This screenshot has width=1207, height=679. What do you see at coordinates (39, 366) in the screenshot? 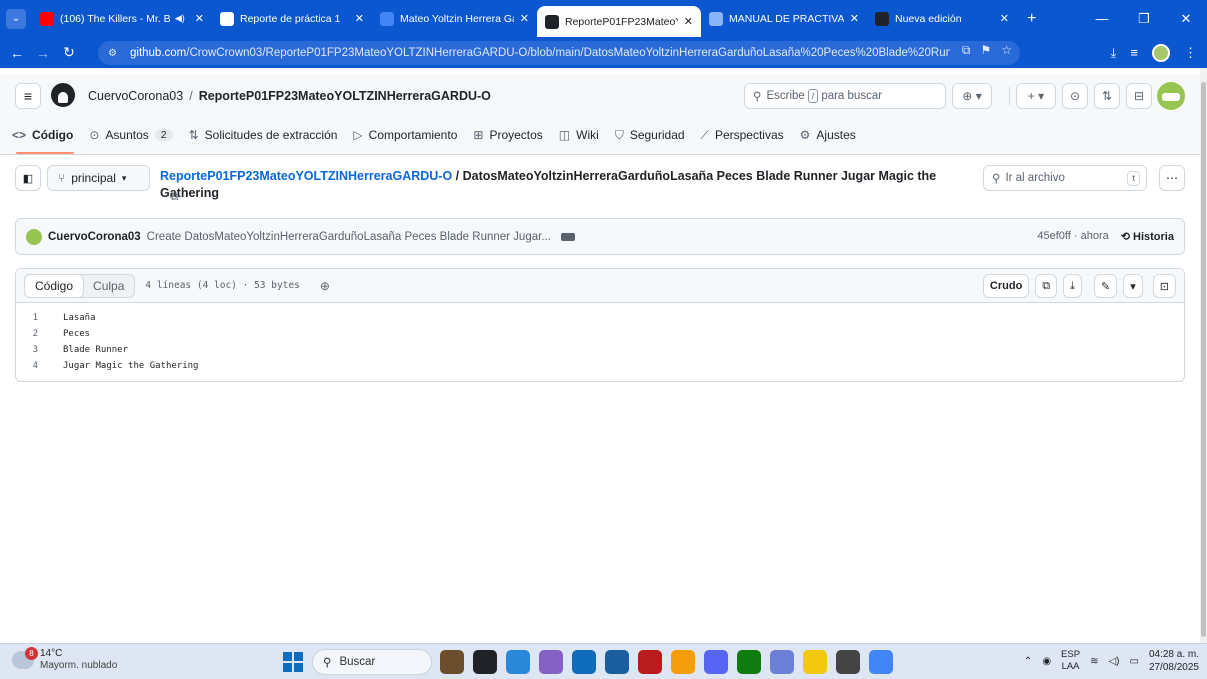
I see `line-number: 4` at bounding box center [39, 366].